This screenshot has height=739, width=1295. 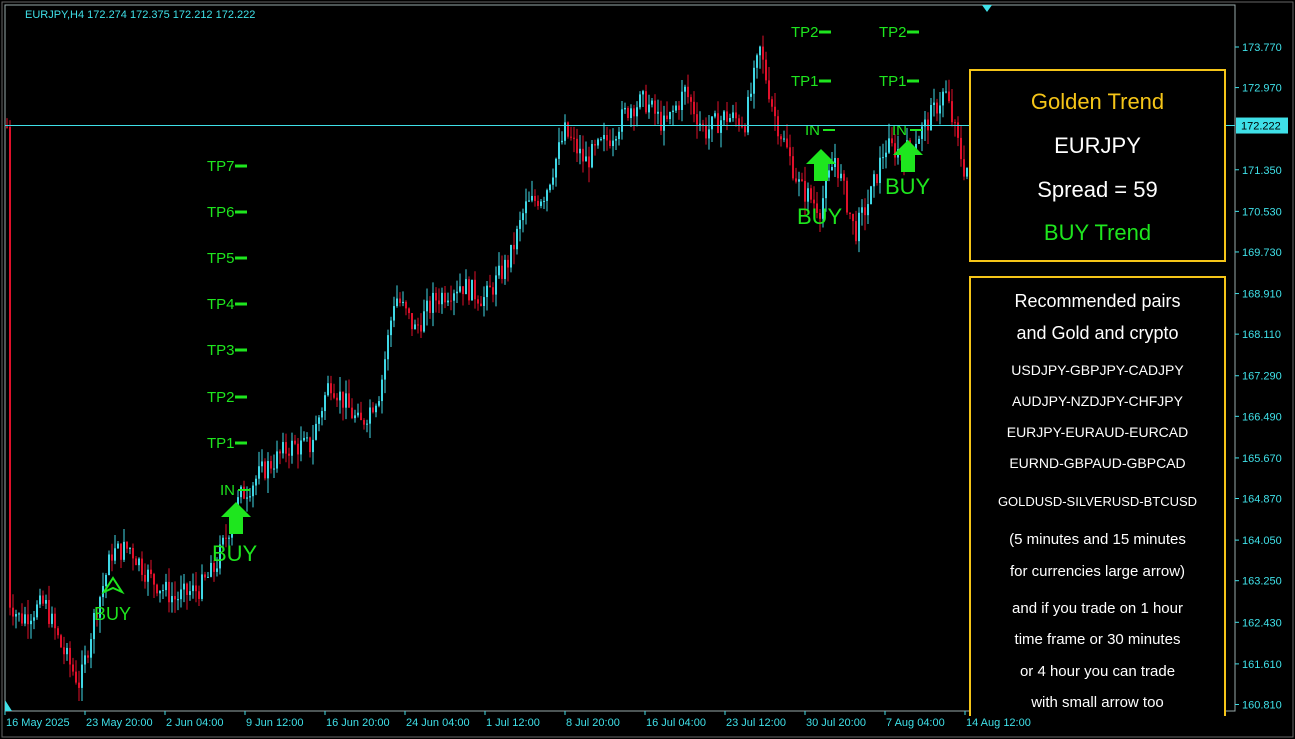 I want to click on buy-signal-label: BUY, so click(x=820, y=216).